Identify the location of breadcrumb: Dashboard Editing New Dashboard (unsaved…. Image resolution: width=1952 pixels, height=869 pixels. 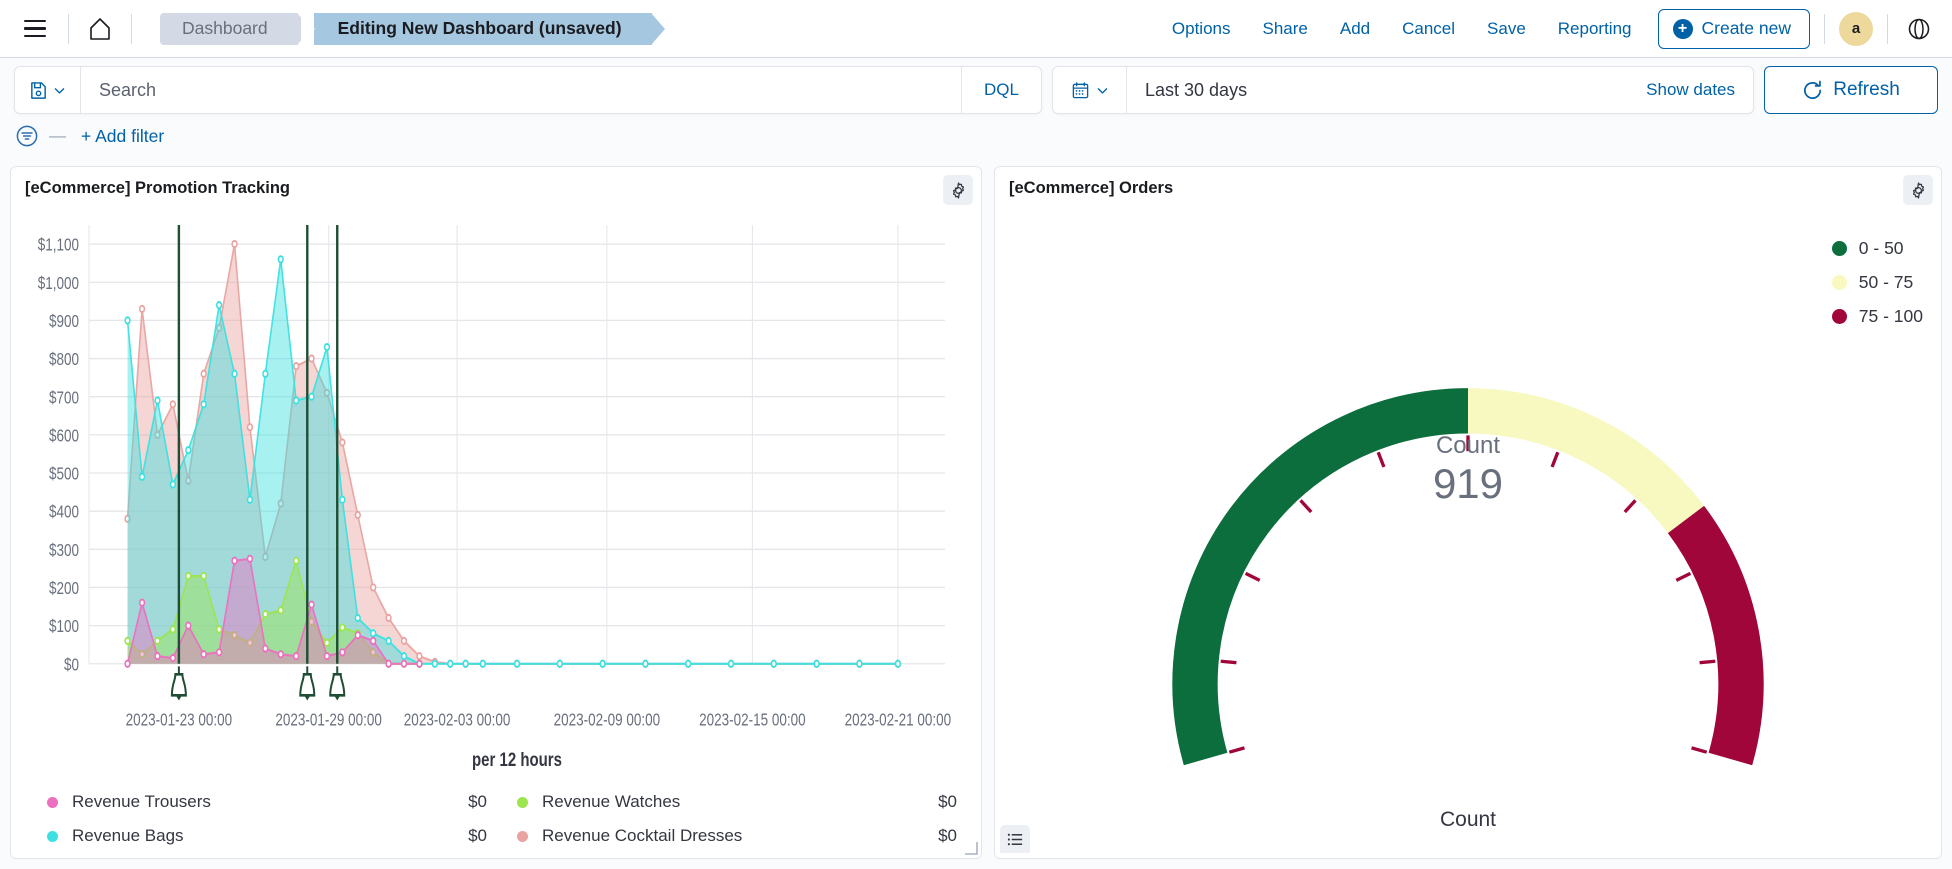
(412, 28).